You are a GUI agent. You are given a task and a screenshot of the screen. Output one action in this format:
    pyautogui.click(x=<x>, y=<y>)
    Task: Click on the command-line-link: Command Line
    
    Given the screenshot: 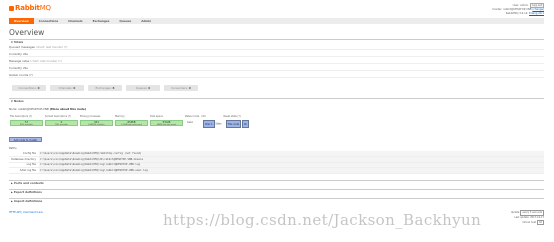 What is the action you would take?
    pyautogui.click(x=33, y=212)
    